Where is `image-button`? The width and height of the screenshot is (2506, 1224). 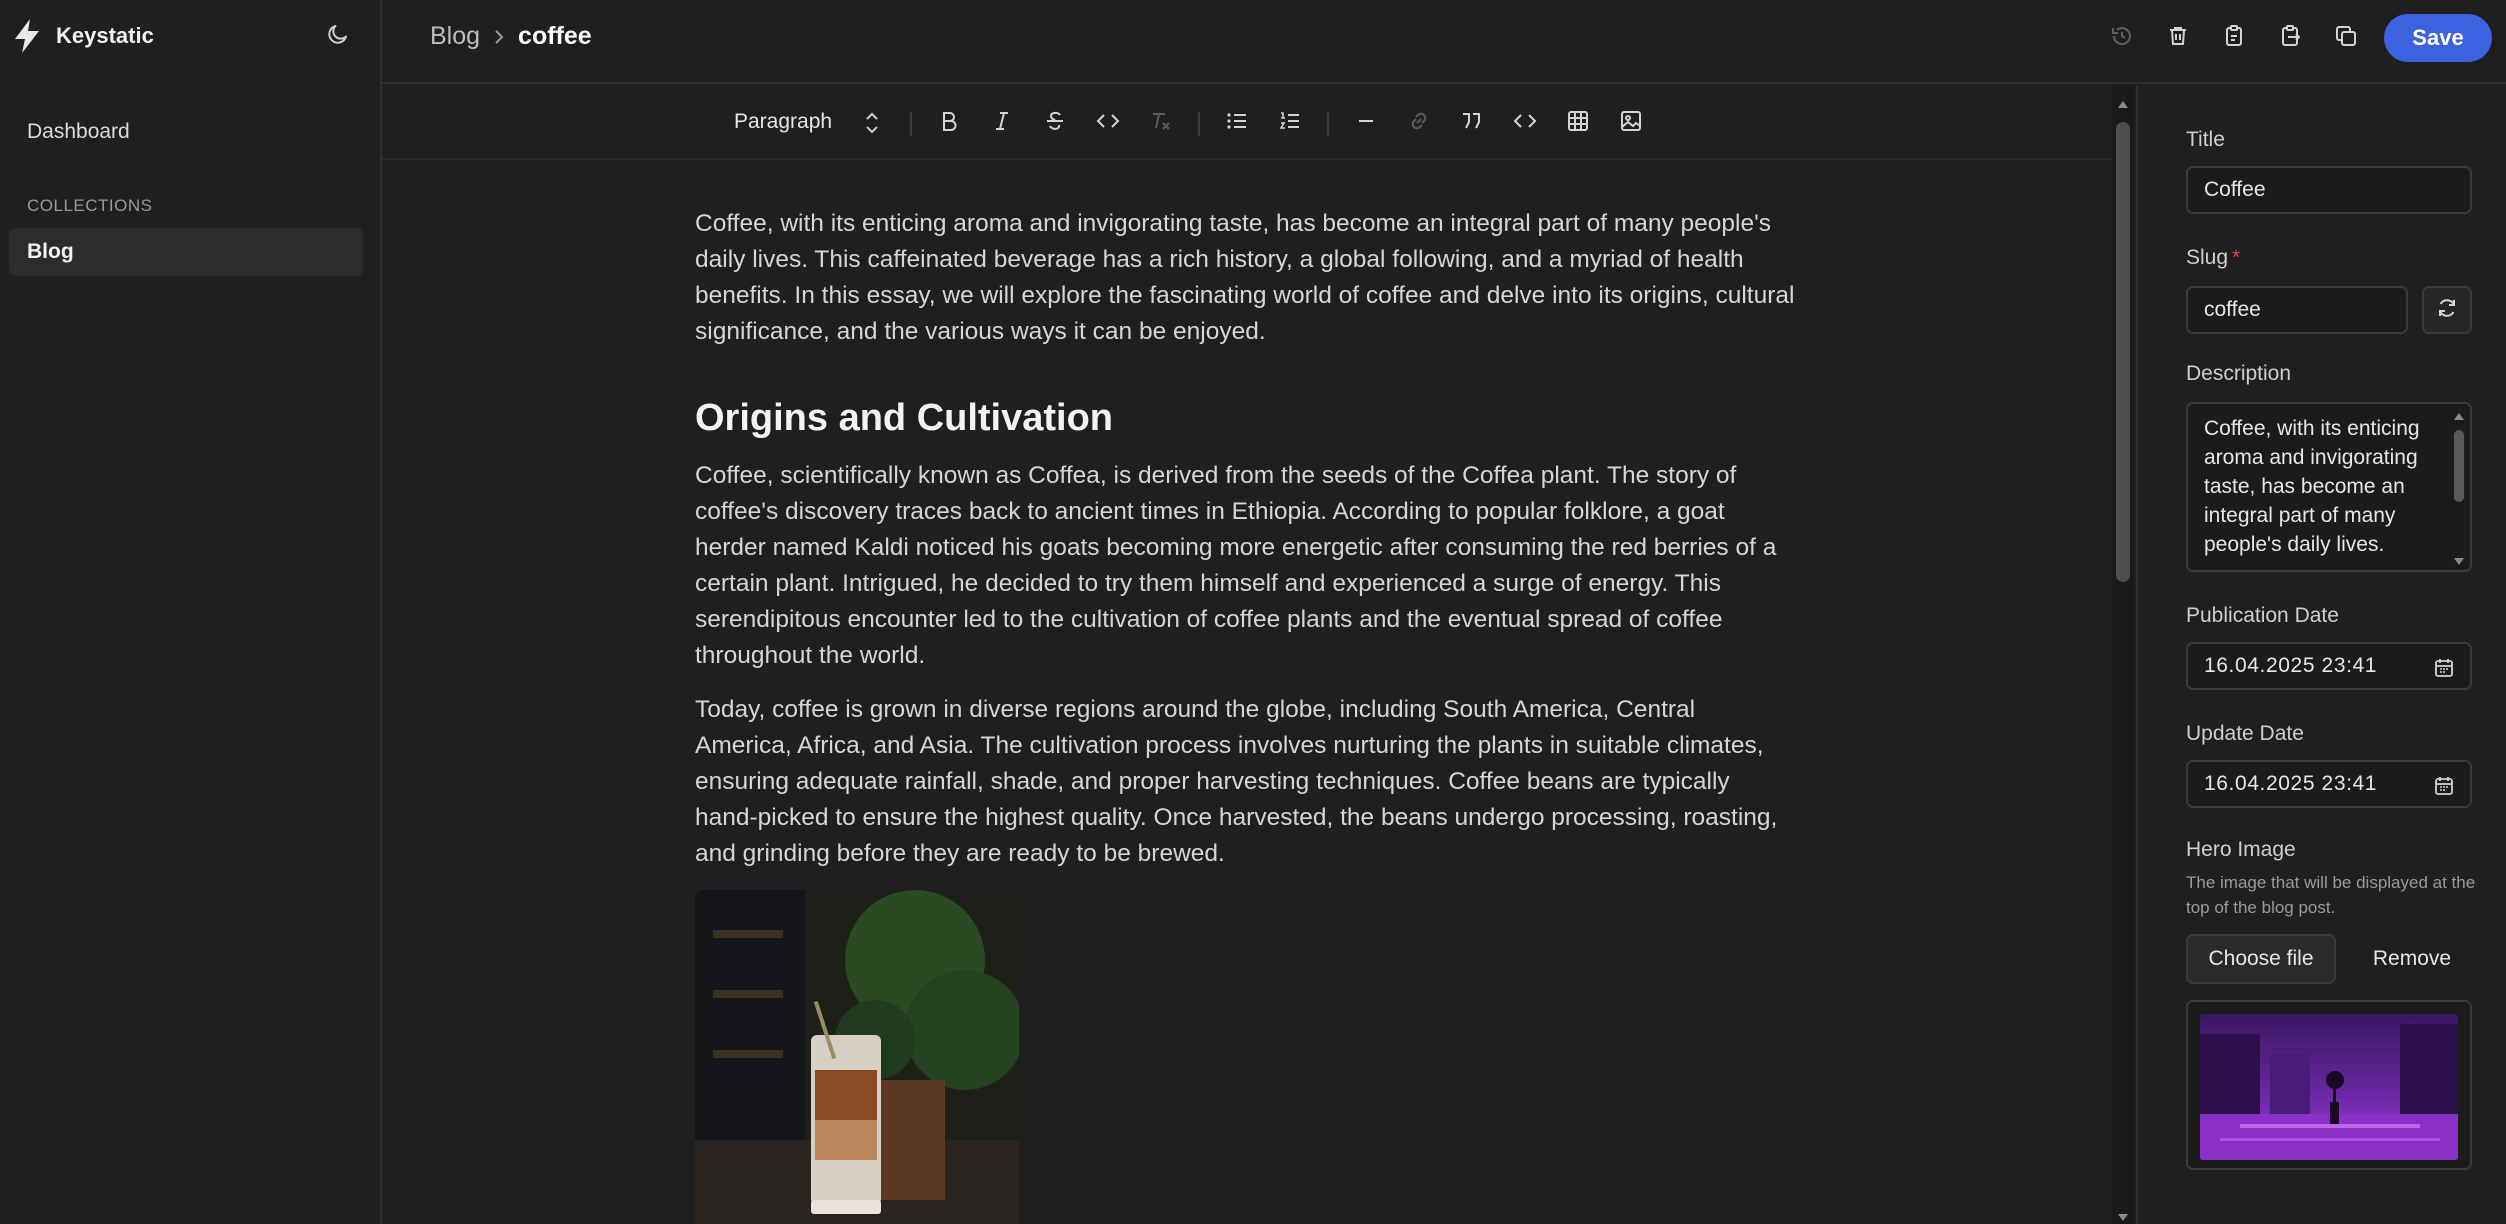 image-button is located at coordinates (1631, 123).